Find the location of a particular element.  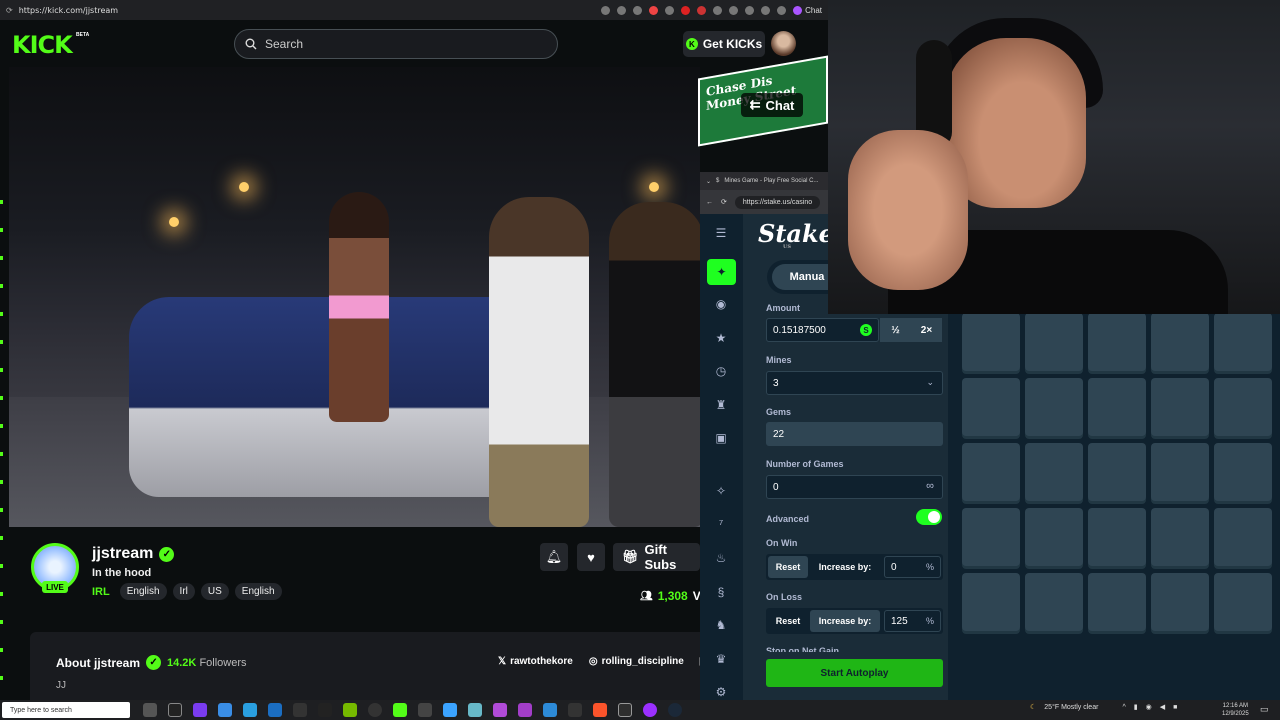

task-view-icon is located at coordinates (150, 710).